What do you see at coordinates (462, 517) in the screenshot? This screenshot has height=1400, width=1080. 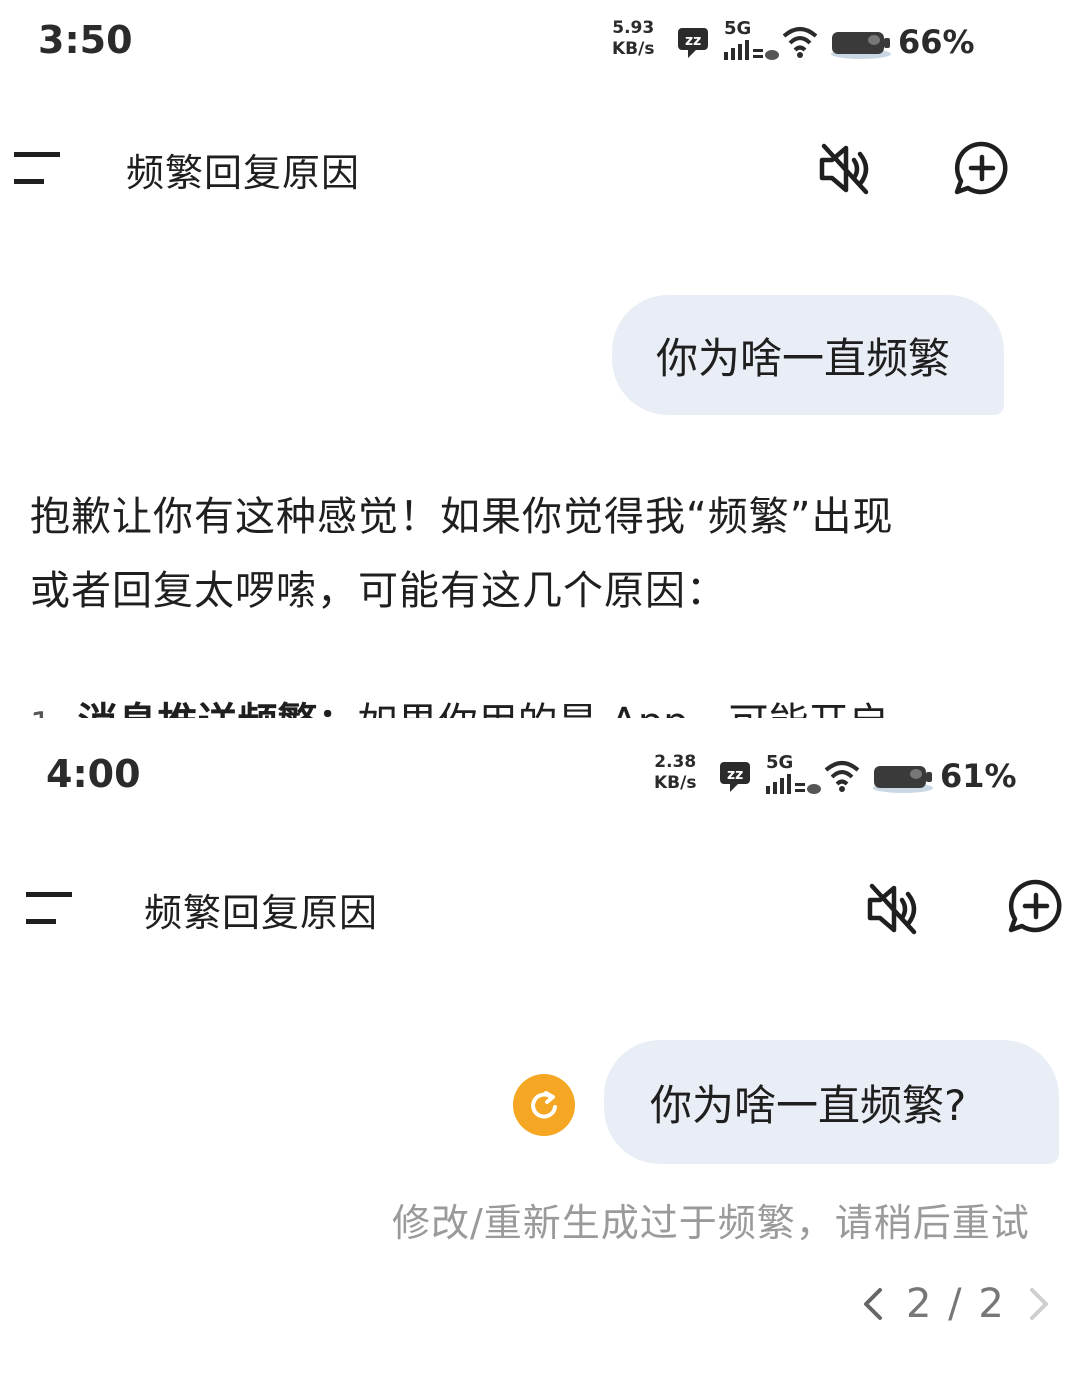 I see `assistant-reply-line: 抱歉让你有这种感觉！如果你觉得我“频繁”出现` at bounding box center [462, 517].